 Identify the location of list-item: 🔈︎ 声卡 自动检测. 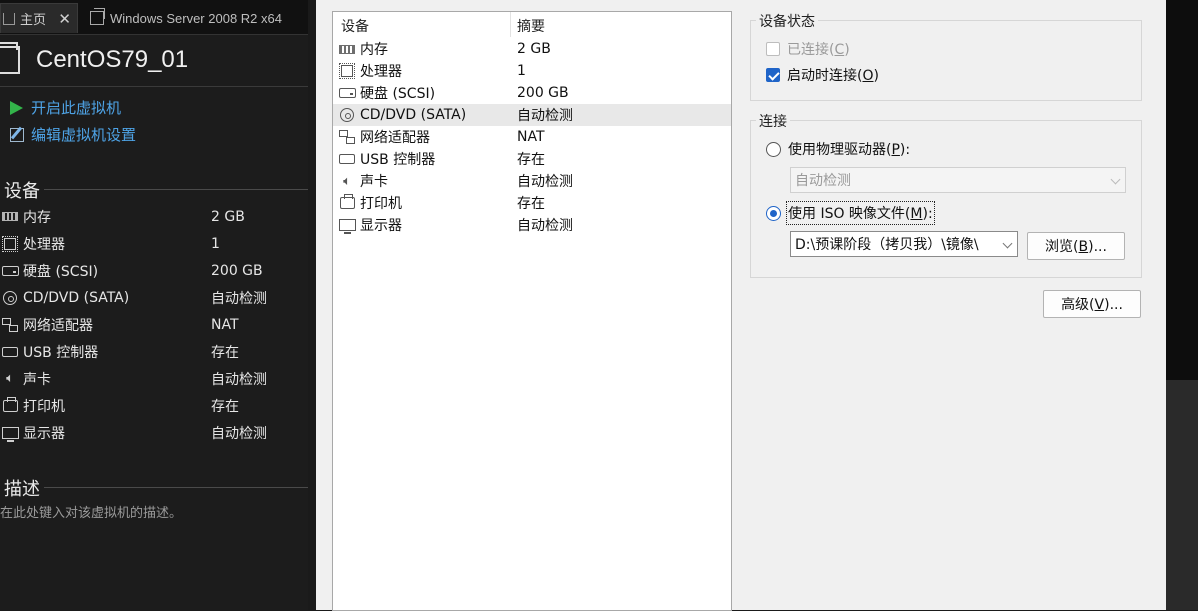
(154, 378).